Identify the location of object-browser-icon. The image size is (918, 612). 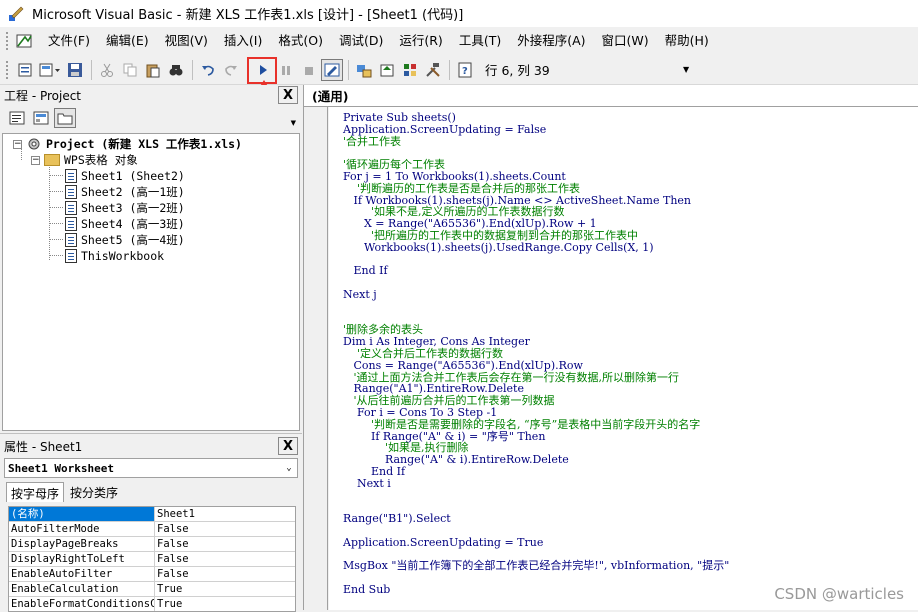
(410, 70).